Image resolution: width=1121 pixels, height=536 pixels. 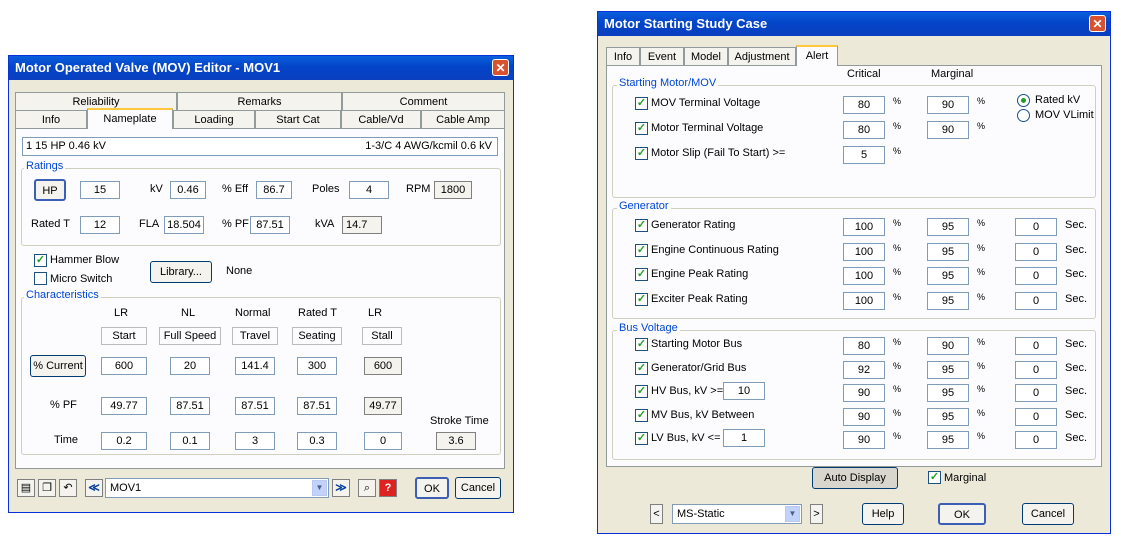 I want to click on study-case-combo: MS-Static ▼, so click(x=737, y=514).